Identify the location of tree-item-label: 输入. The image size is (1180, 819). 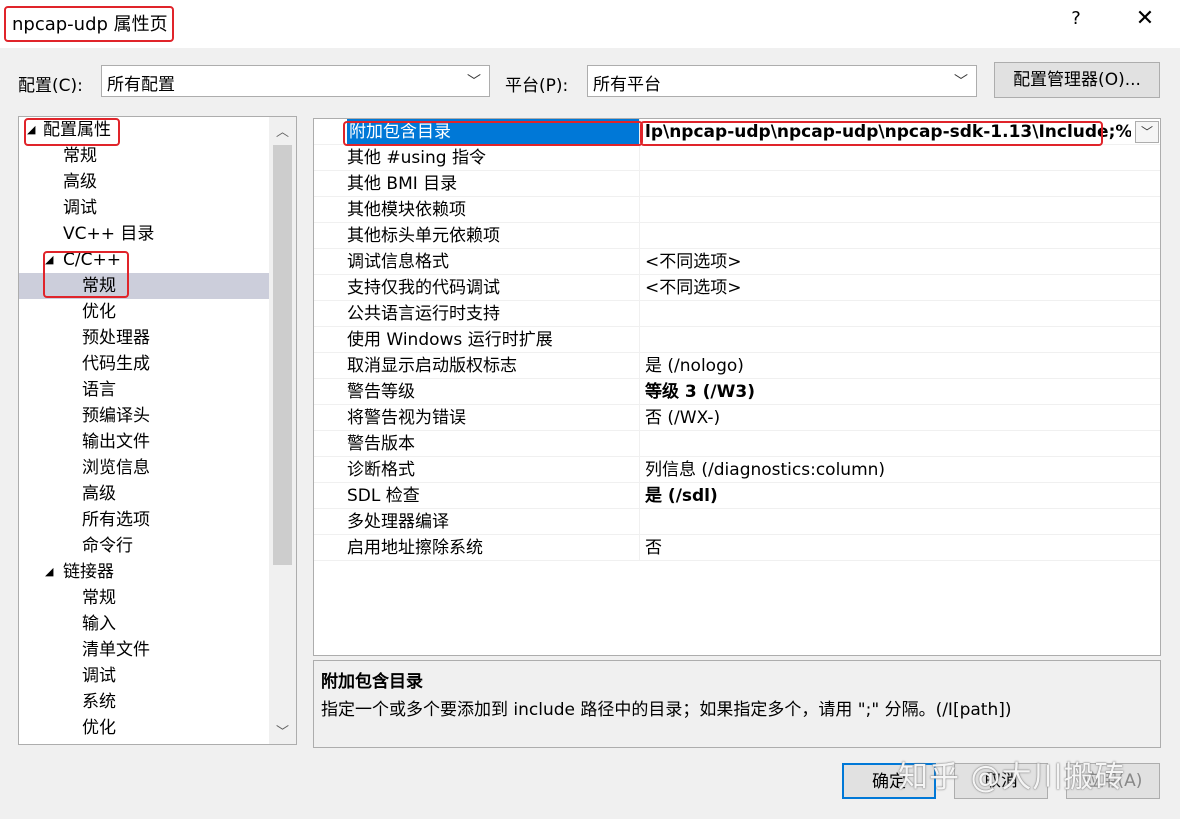
(99, 624).